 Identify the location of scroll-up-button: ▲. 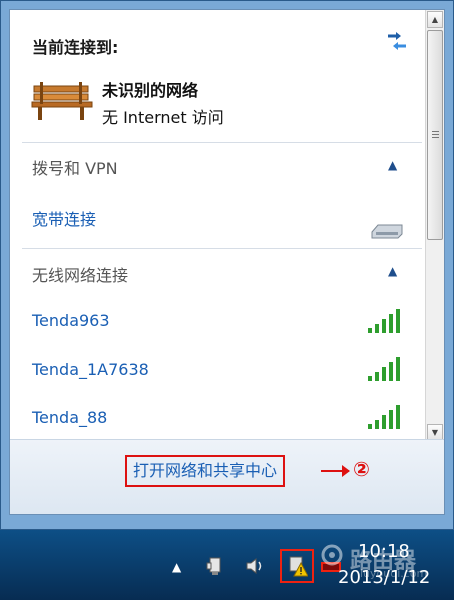
(435, 19).